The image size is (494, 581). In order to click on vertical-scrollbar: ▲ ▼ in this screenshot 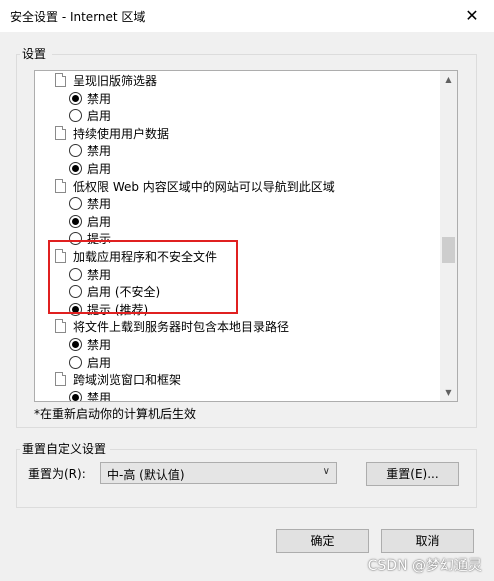, I will do `click(448, 236)`.